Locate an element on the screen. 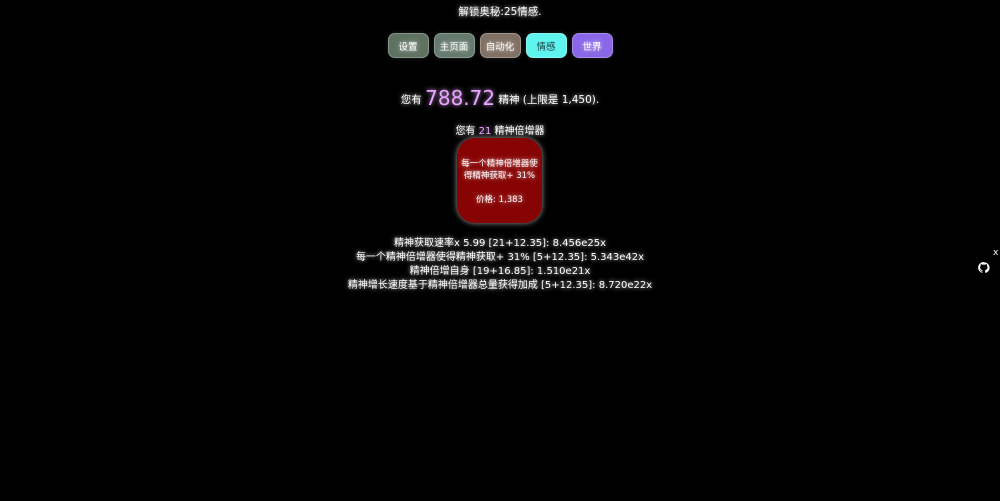 The image size is (1000, 501). multiplier-count: 21 is located at coordinates (485, 131).